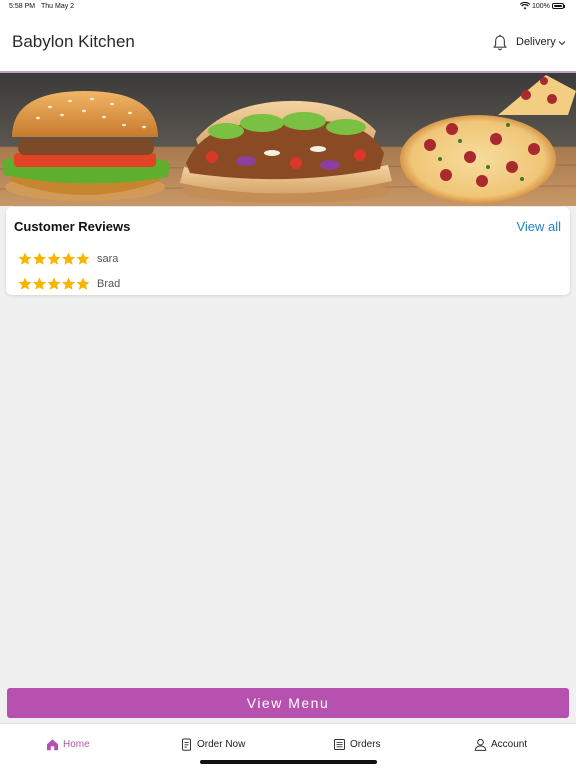 This screenshot has height=769, width=576. Describe the element at coordinates (339, 744) in the screenshot. I see `receipt-icon` at that location.